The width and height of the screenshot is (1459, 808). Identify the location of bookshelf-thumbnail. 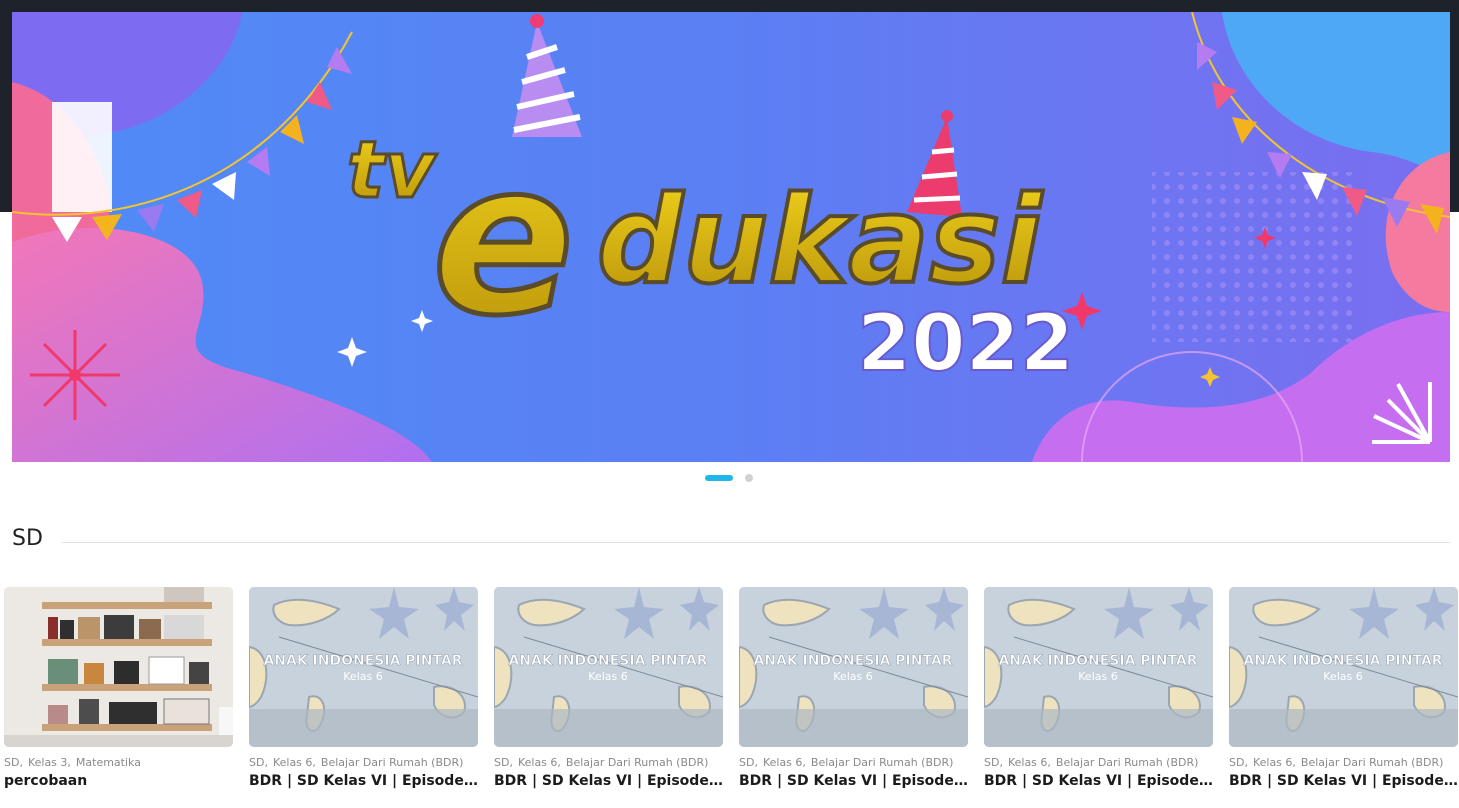
(118, 667).